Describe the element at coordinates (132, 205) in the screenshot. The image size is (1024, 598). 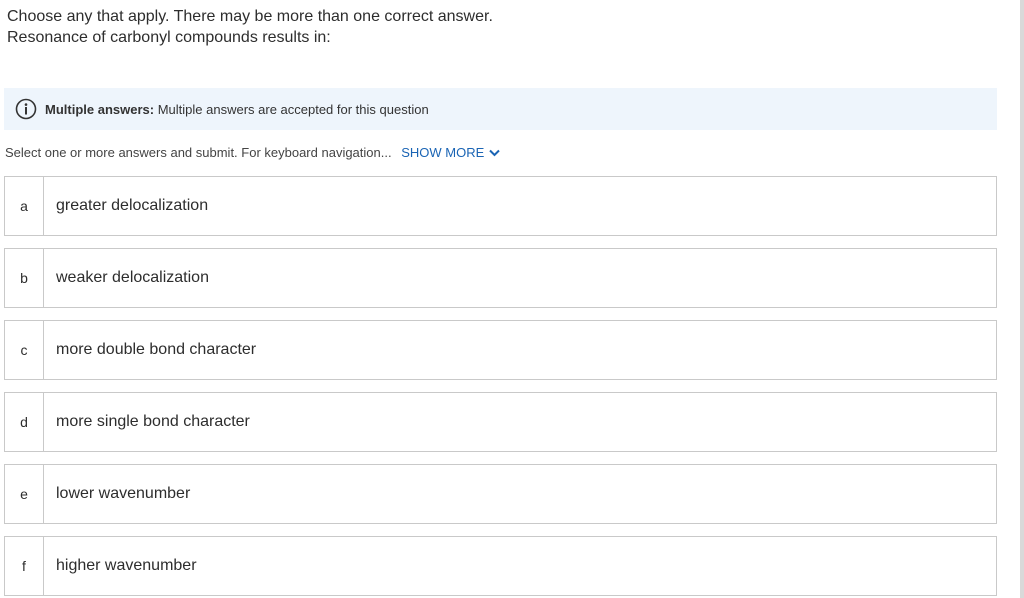
I see `option-text: greater delocalization` at that location.